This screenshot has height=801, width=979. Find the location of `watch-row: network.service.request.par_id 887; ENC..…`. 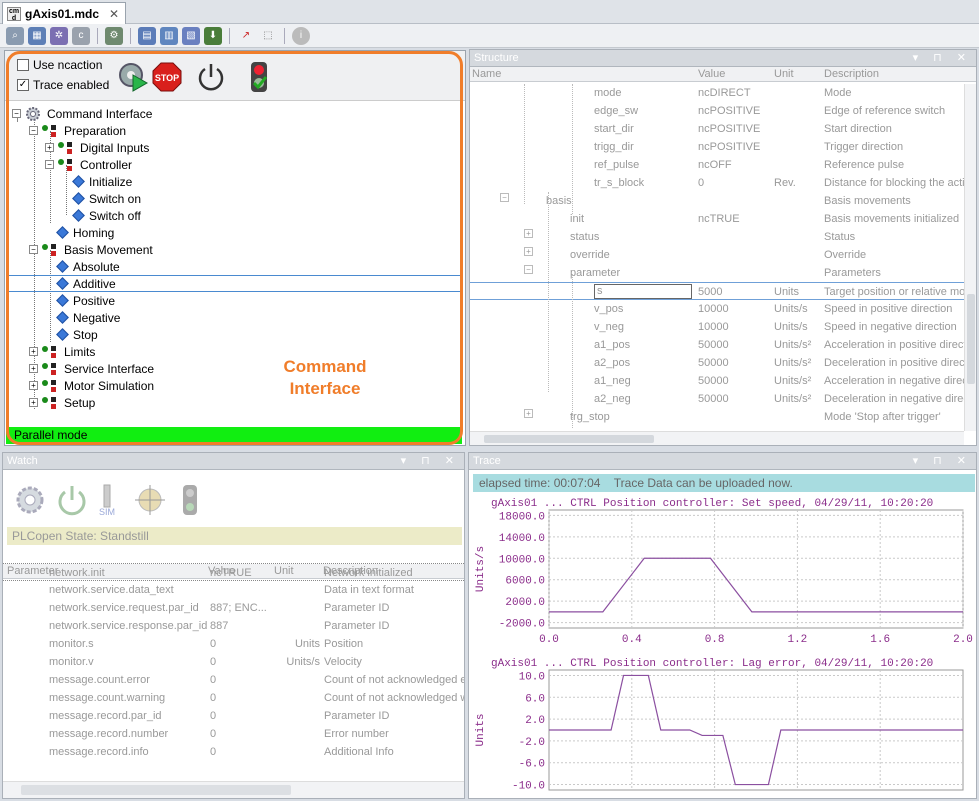

watch-row: network.service.request.par_id 887; ENC..… is located at coordinates (233, 608).